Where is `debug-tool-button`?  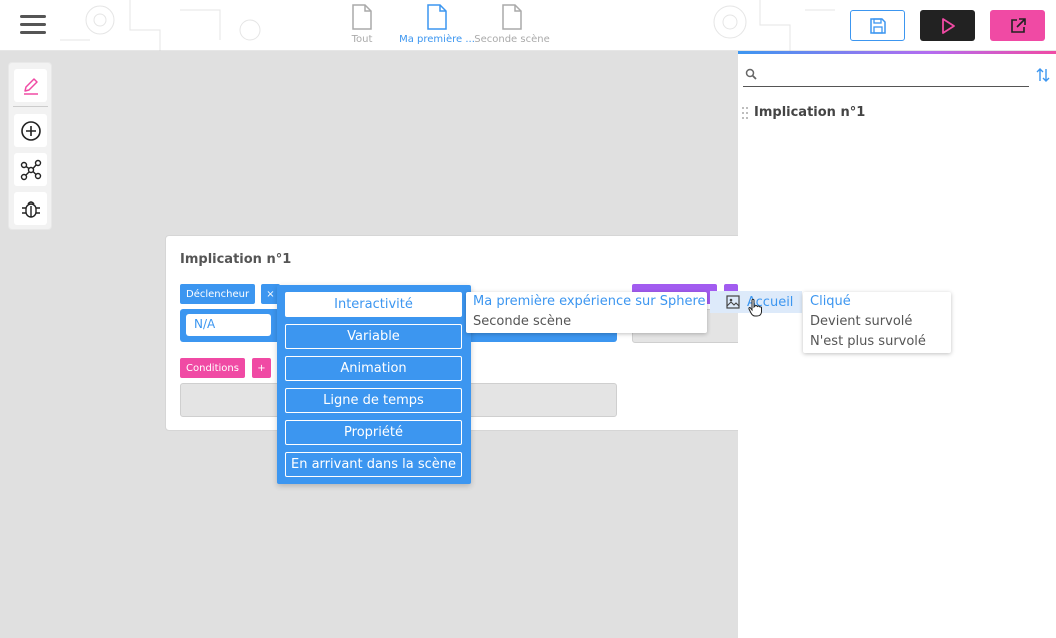 debug-tool-button is located at coordinates (30, 208).